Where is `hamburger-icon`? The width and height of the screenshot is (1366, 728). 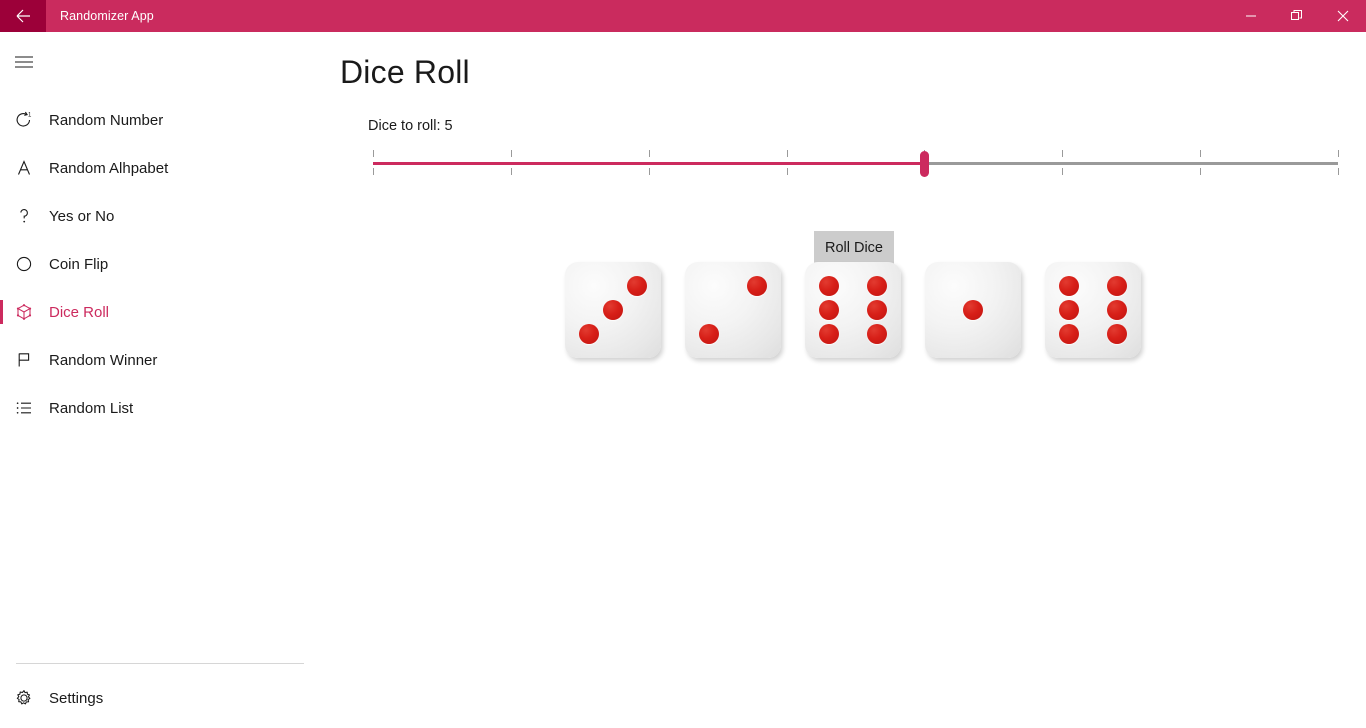 hamburger-icon is located at coordinates (24, 64).